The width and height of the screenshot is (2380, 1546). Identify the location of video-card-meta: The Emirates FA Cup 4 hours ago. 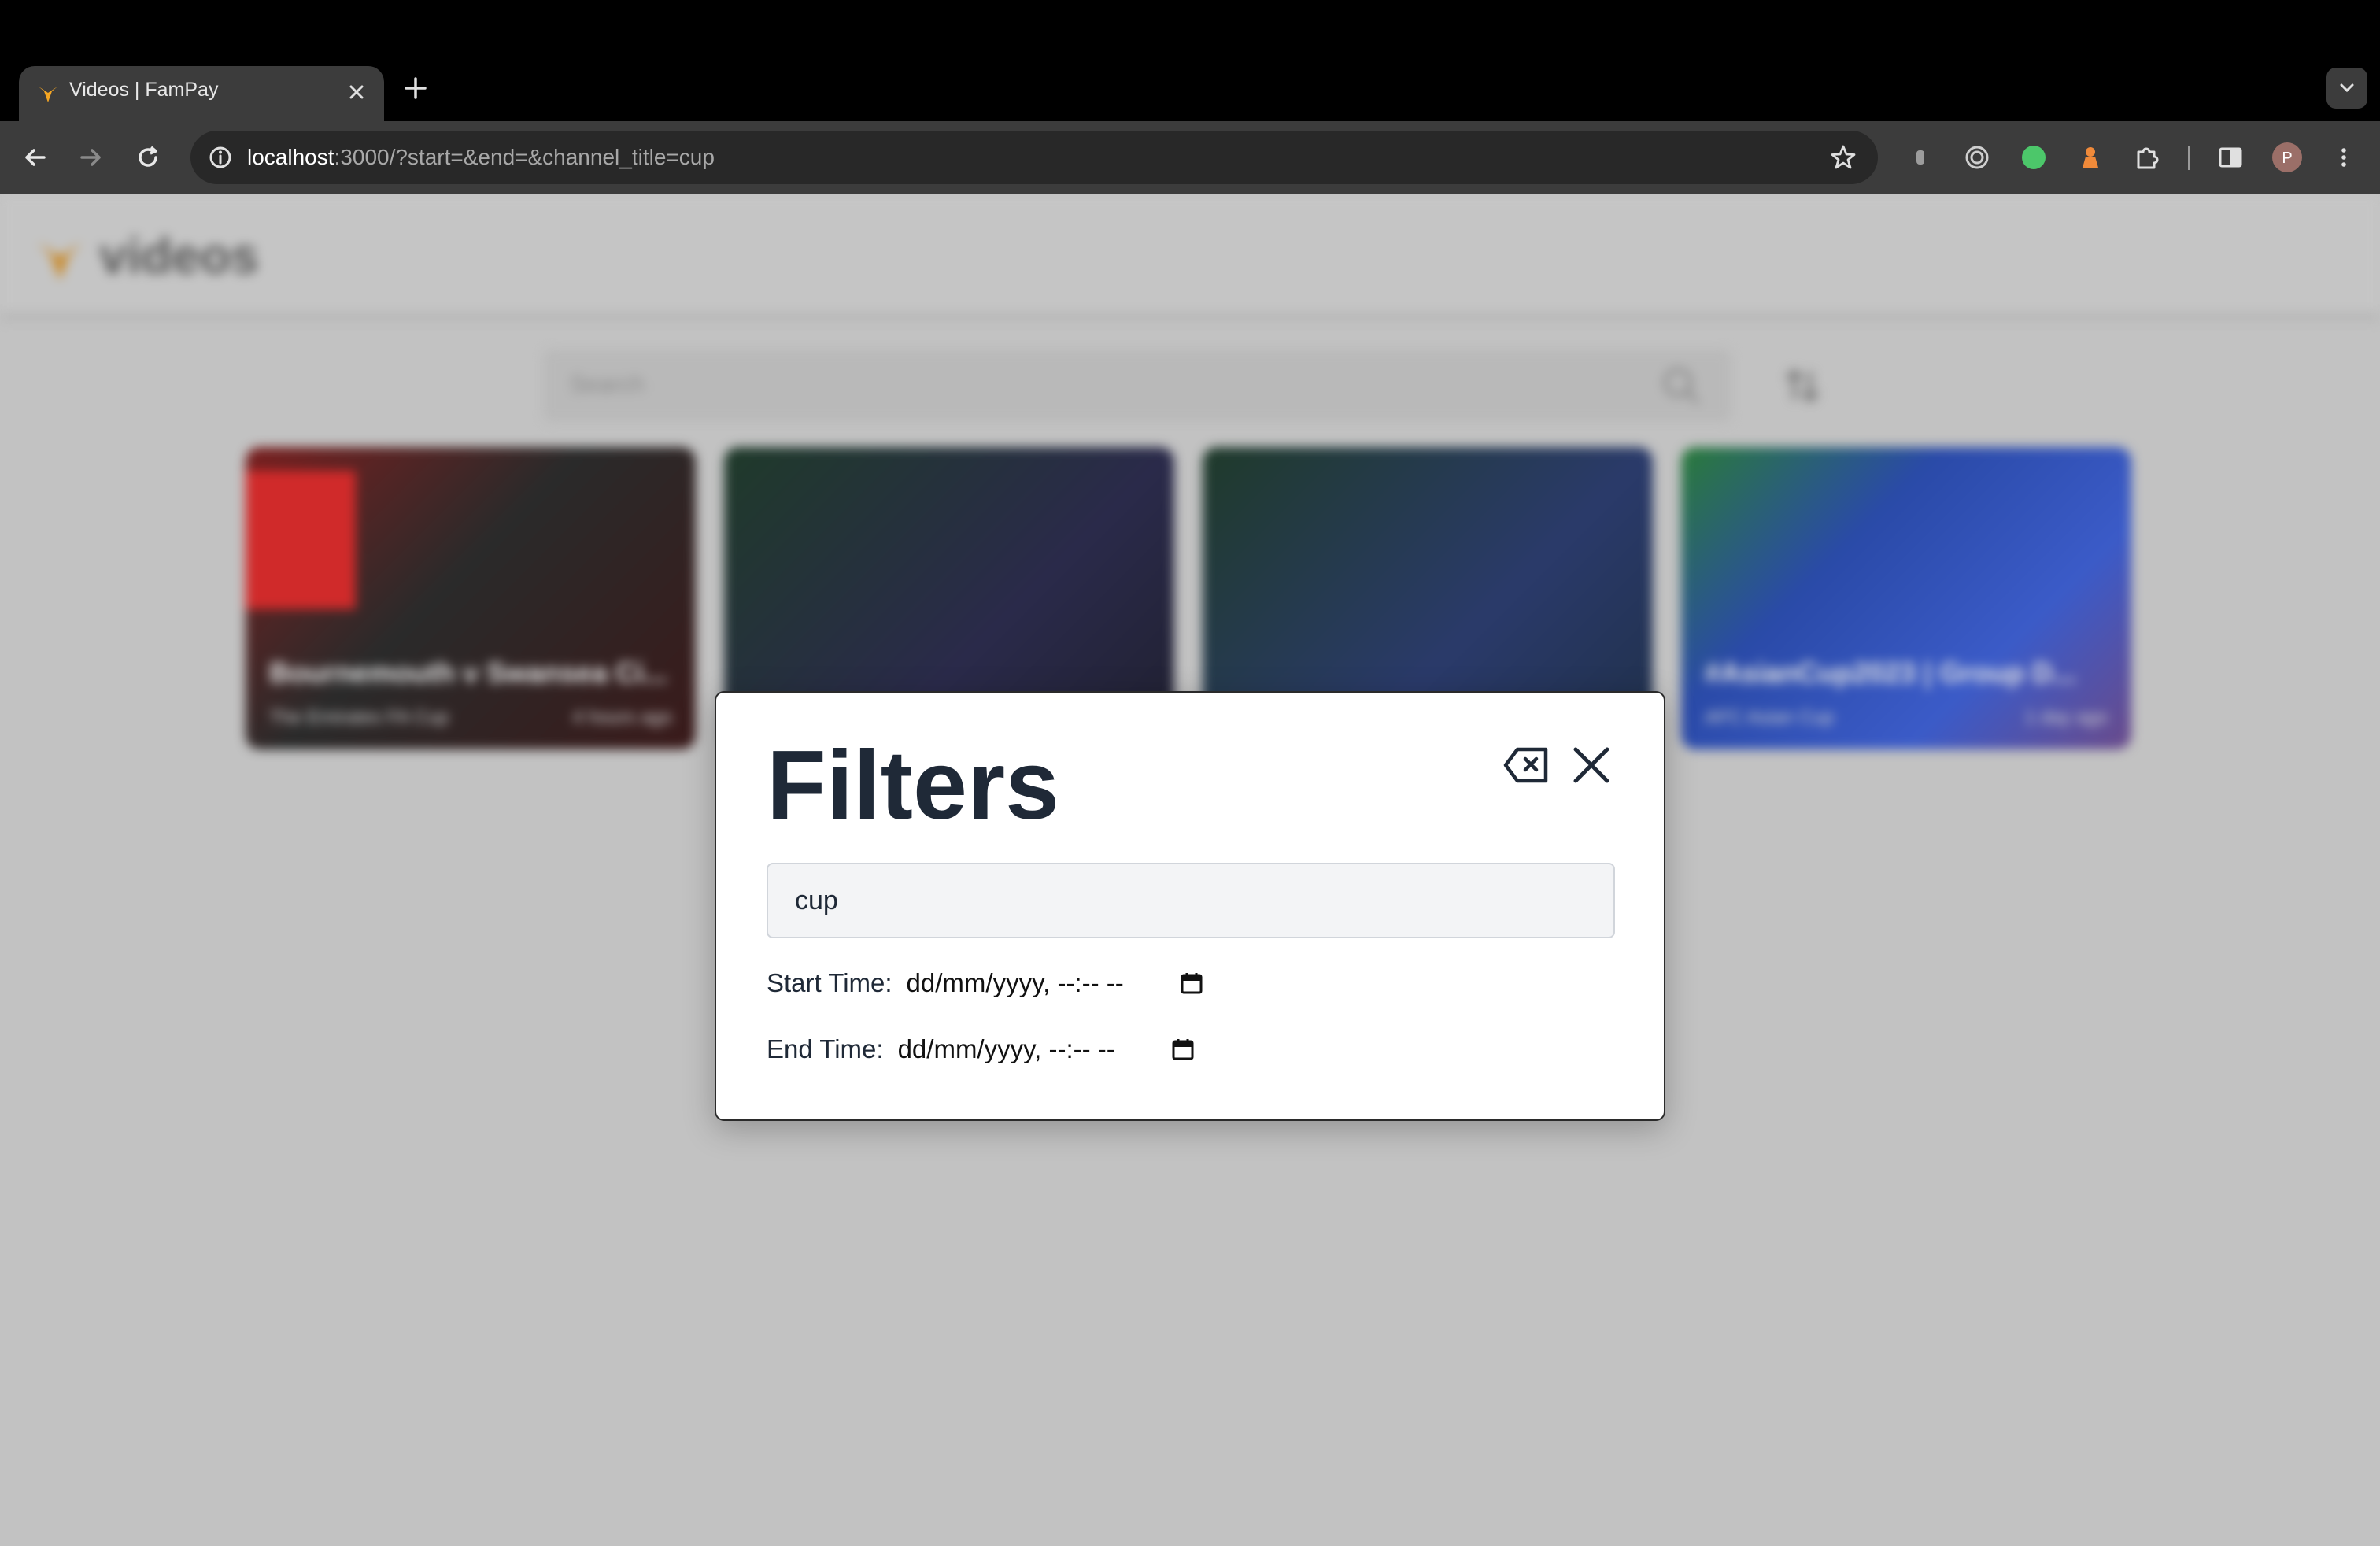
(470, 718).